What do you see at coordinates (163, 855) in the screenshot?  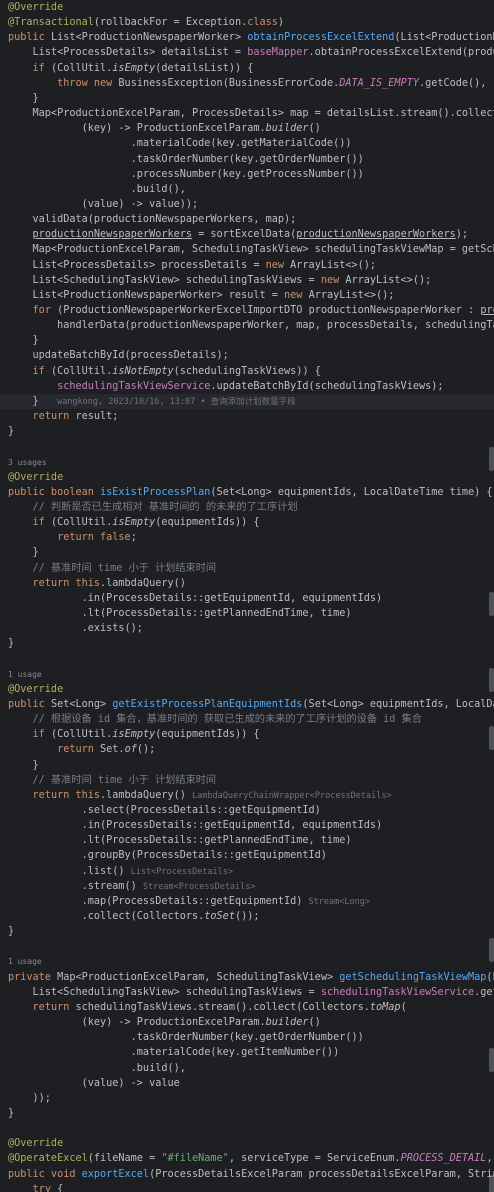 I see `code-line: .groupBy(ProcessDetails::getEquipmentId)` at bounding box center [163, 855].